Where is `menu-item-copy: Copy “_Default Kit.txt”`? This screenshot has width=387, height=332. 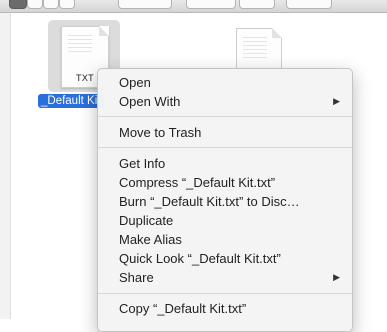
menu-item-copy: Copy “_Default Kit.txt” is located at coordinates (225, 308).